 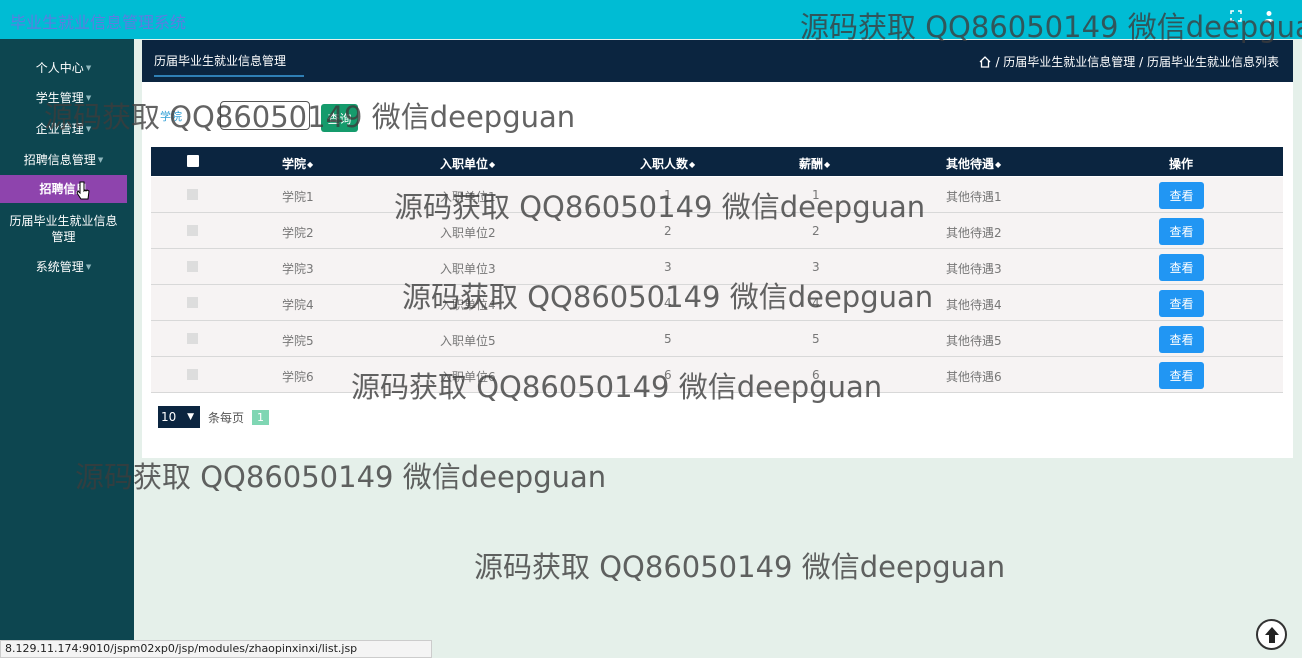 I want to click on cell-count: 4, so click(x=668, y=303).